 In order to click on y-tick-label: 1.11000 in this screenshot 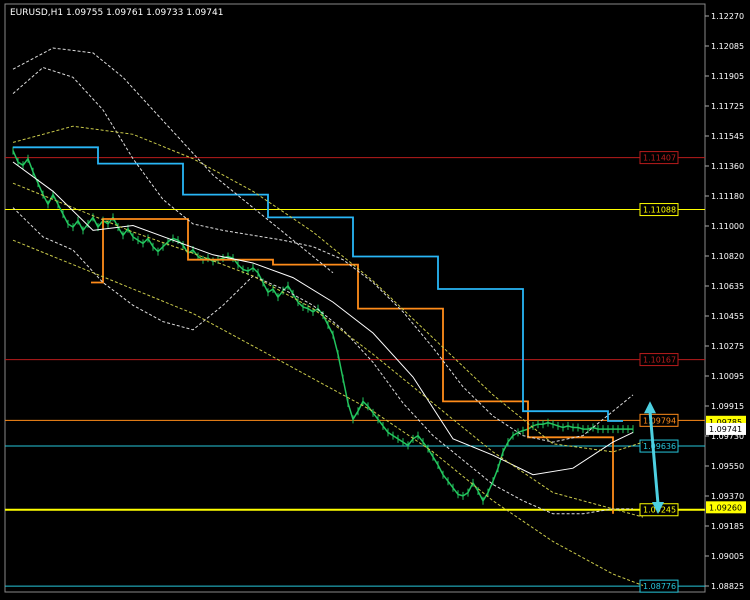, I will do `click(727, 226)`.